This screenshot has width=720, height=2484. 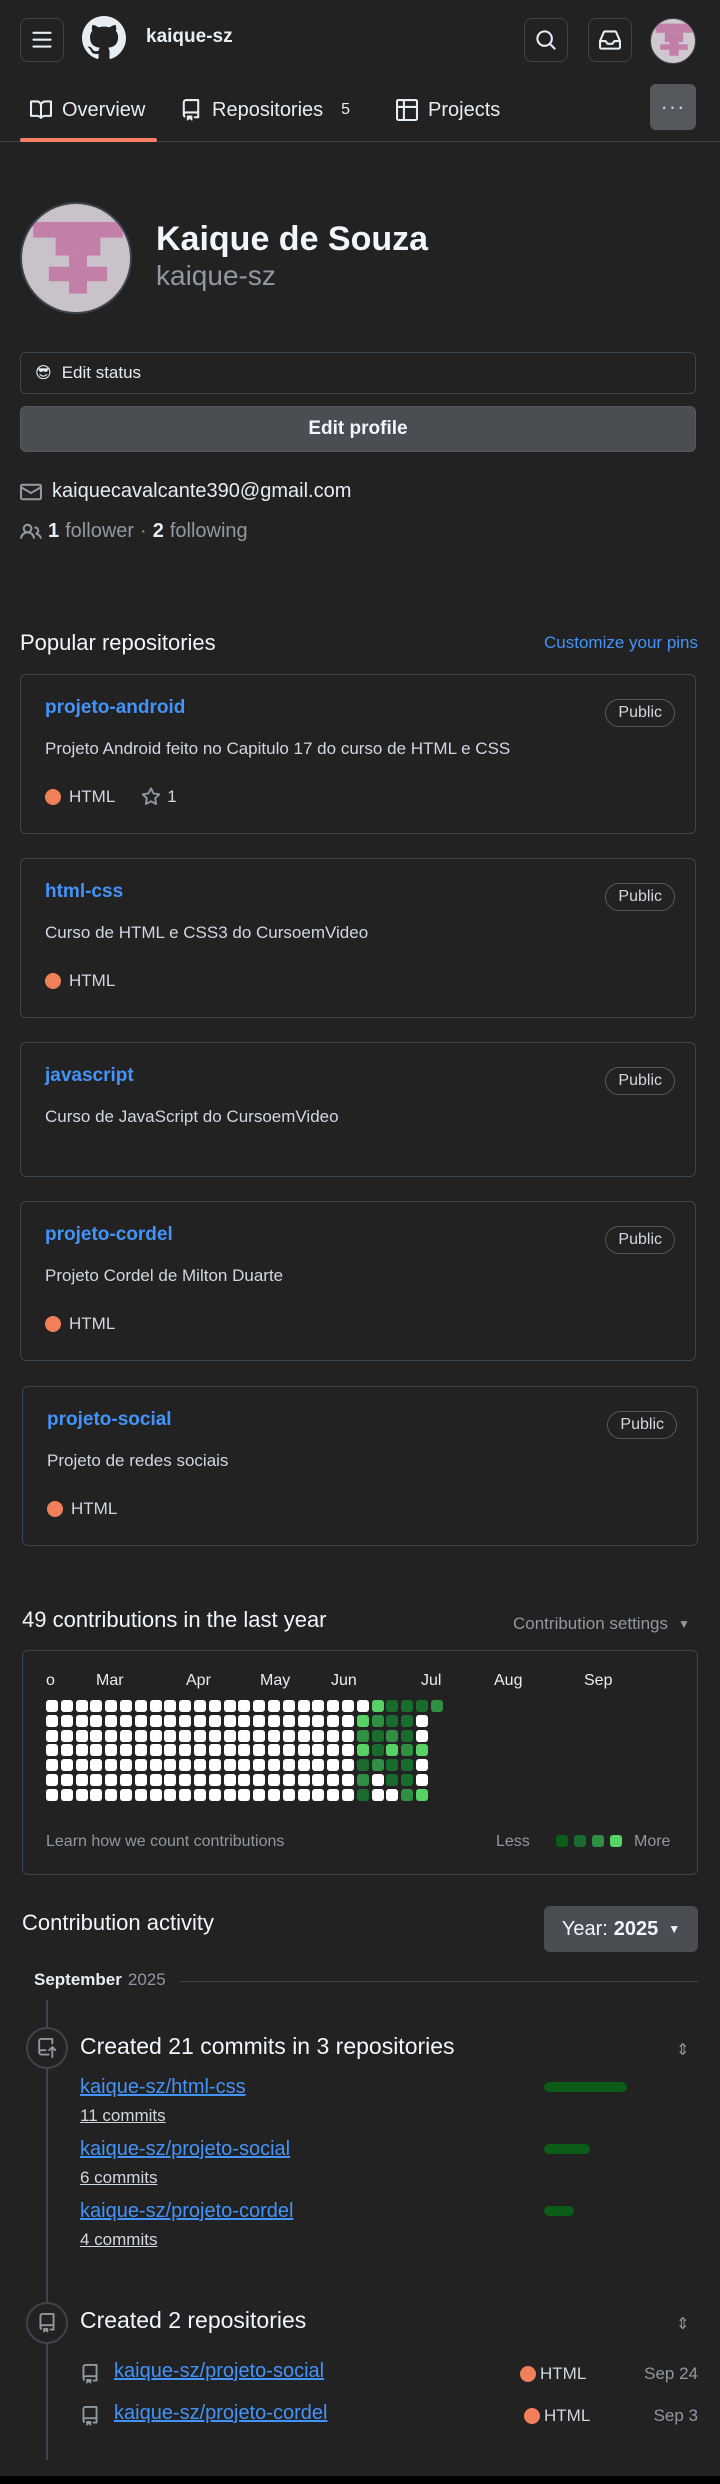 What do you see at coordinates (682, 2050) in the screenshot?
I see `collapse-icon: ⇕` at bounding box center [682, 2050].